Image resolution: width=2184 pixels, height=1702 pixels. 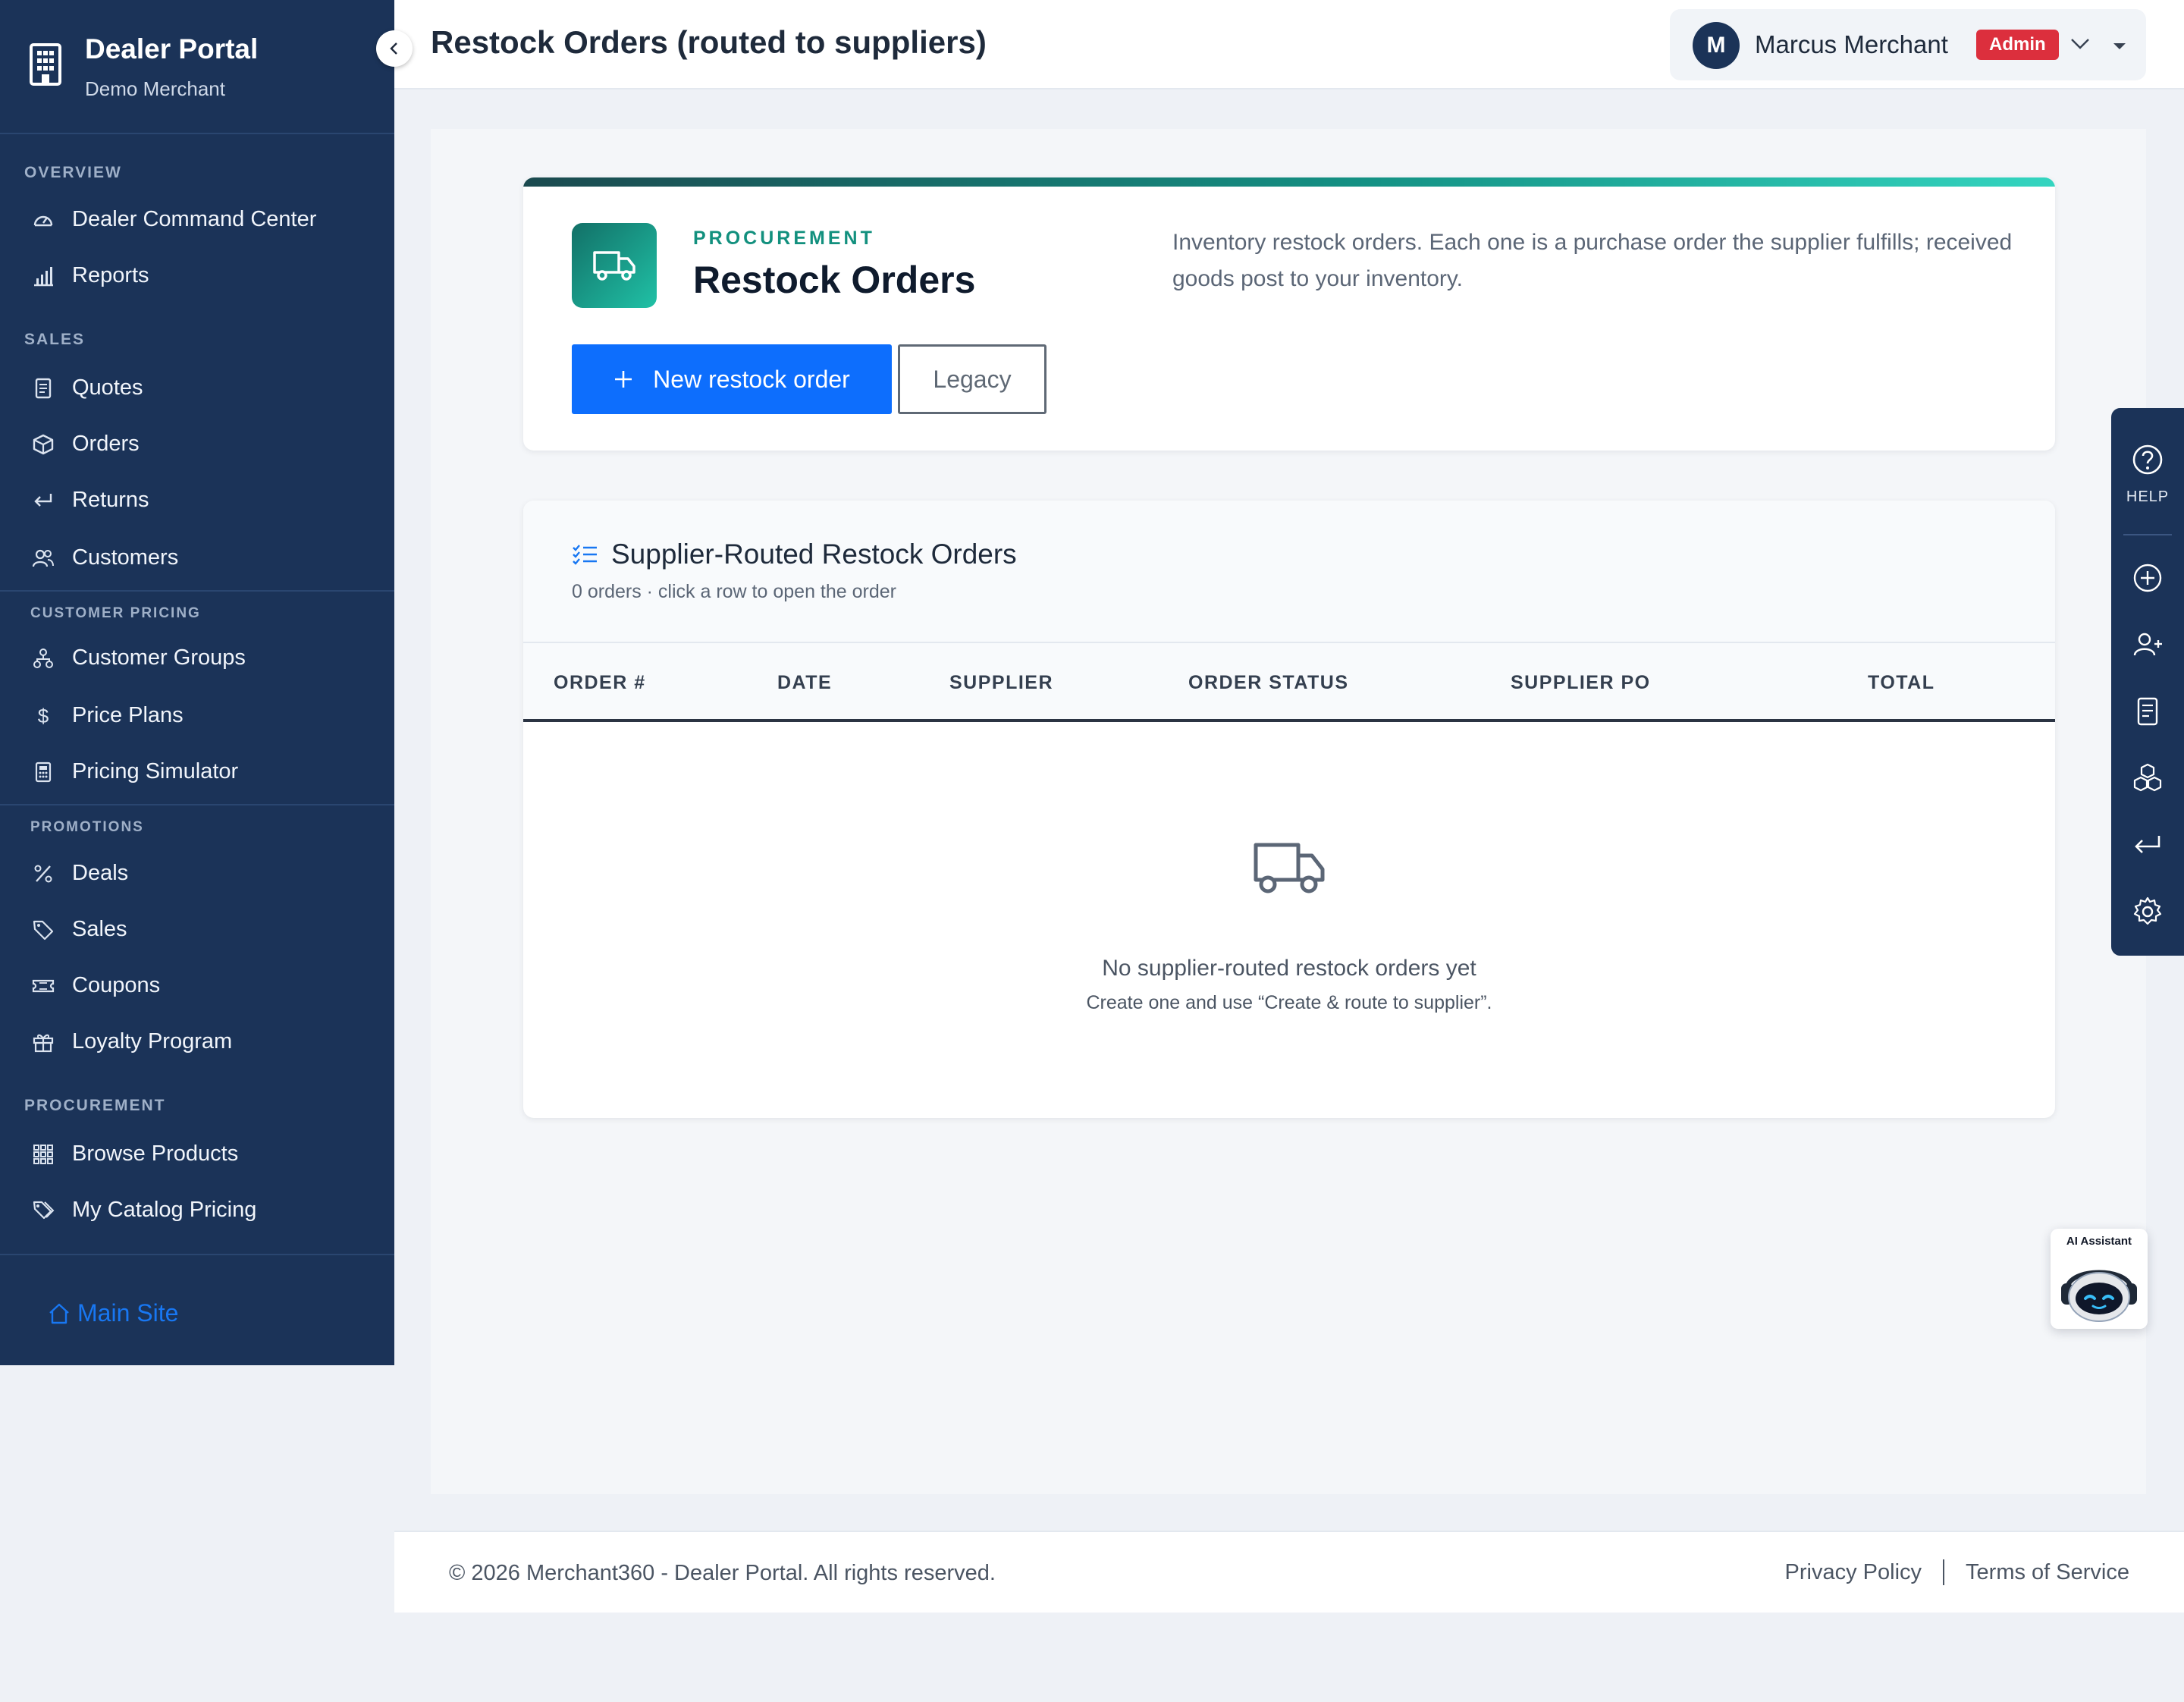 I want to click on section-promotions: PROMOTIONS, so click(x=87, y=827).